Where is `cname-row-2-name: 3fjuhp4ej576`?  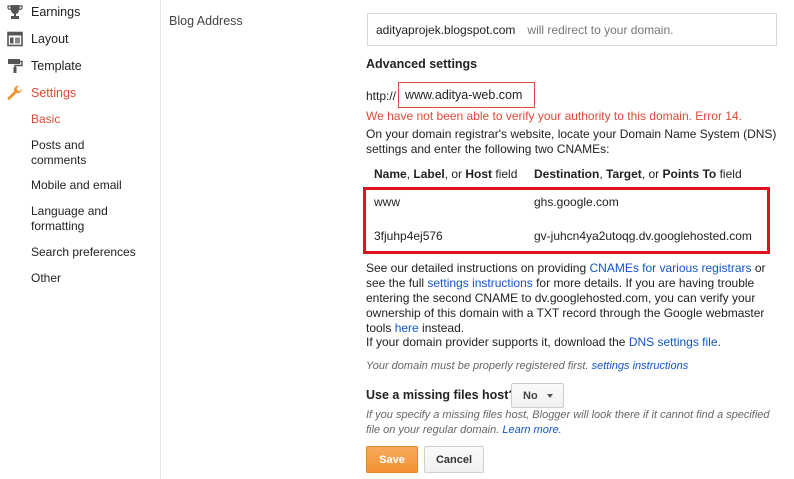
cname-row-2-name: 3fjuhp4ej576 is located at coordinates (408, 236).